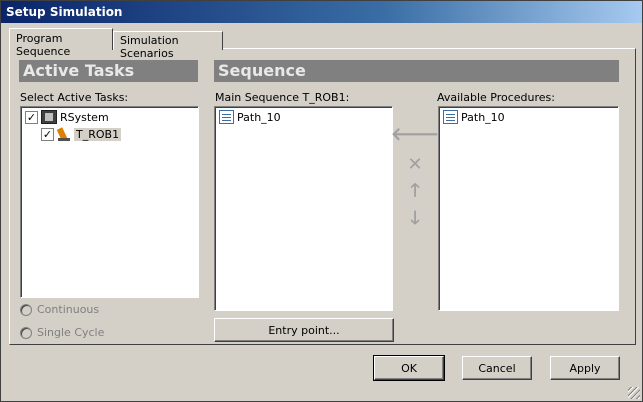 Image resolution: width=643 pixels, height=402 pixels. I want to click on add-to-sequence-button: 🡐, so click(415, 134).